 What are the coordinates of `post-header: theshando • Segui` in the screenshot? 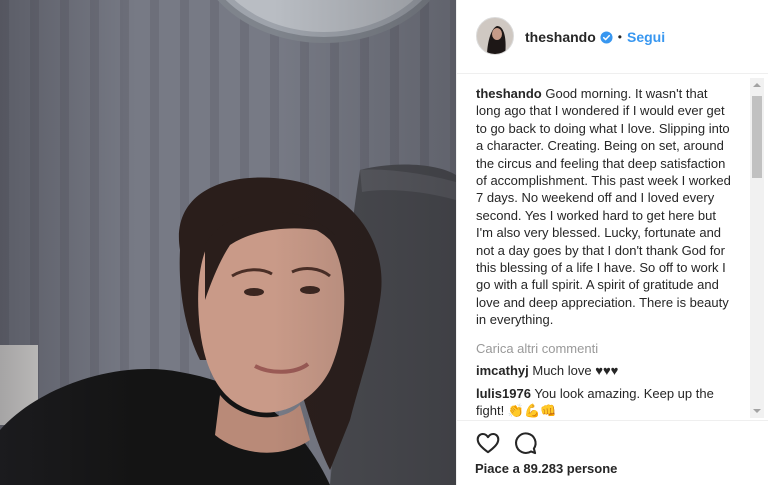 It's located at (612, 37).